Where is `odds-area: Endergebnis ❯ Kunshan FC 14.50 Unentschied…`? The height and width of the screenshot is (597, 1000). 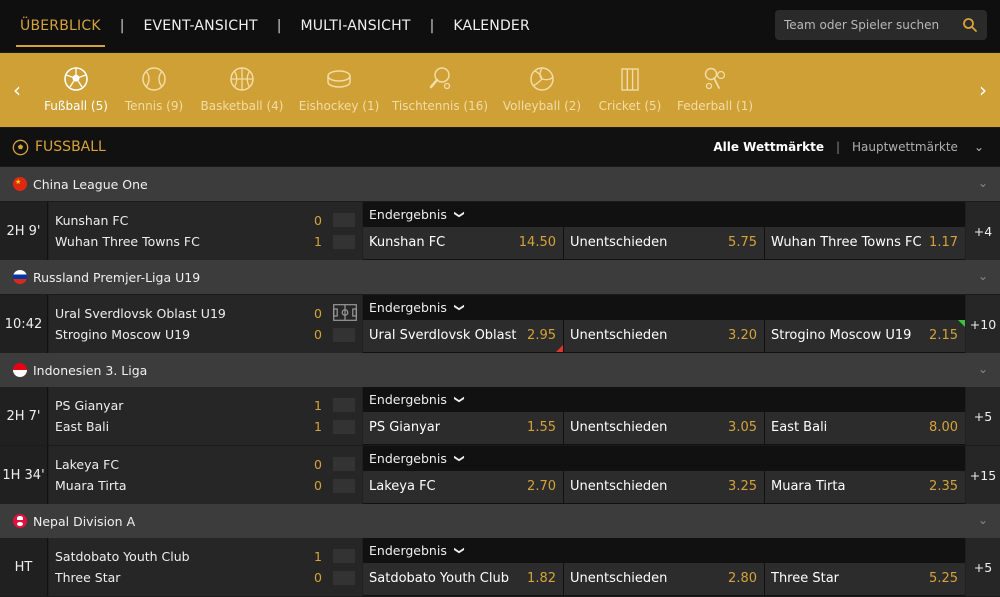
odds-area: Endergebnis ❯ Kunshan FC 14.50 Unentschied… is located at coordinates (664, 231).